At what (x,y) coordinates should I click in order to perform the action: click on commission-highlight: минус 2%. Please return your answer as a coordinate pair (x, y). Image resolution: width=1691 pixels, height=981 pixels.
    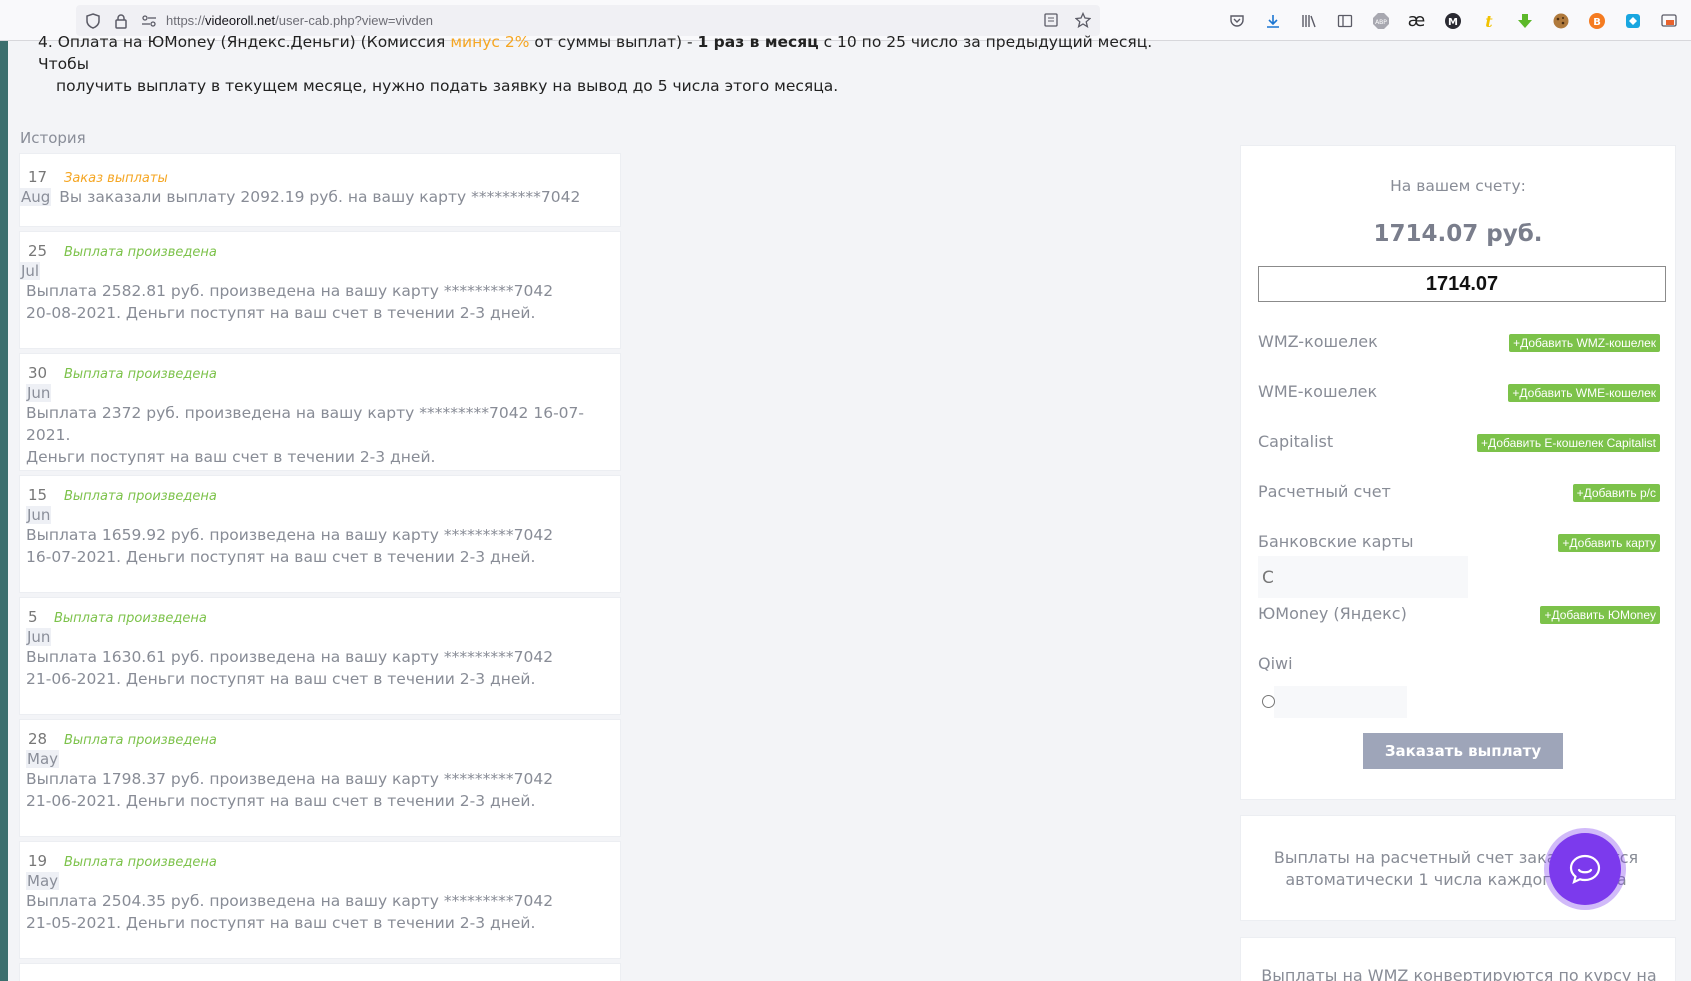
    Looking at the image, I should click on (490, 42).